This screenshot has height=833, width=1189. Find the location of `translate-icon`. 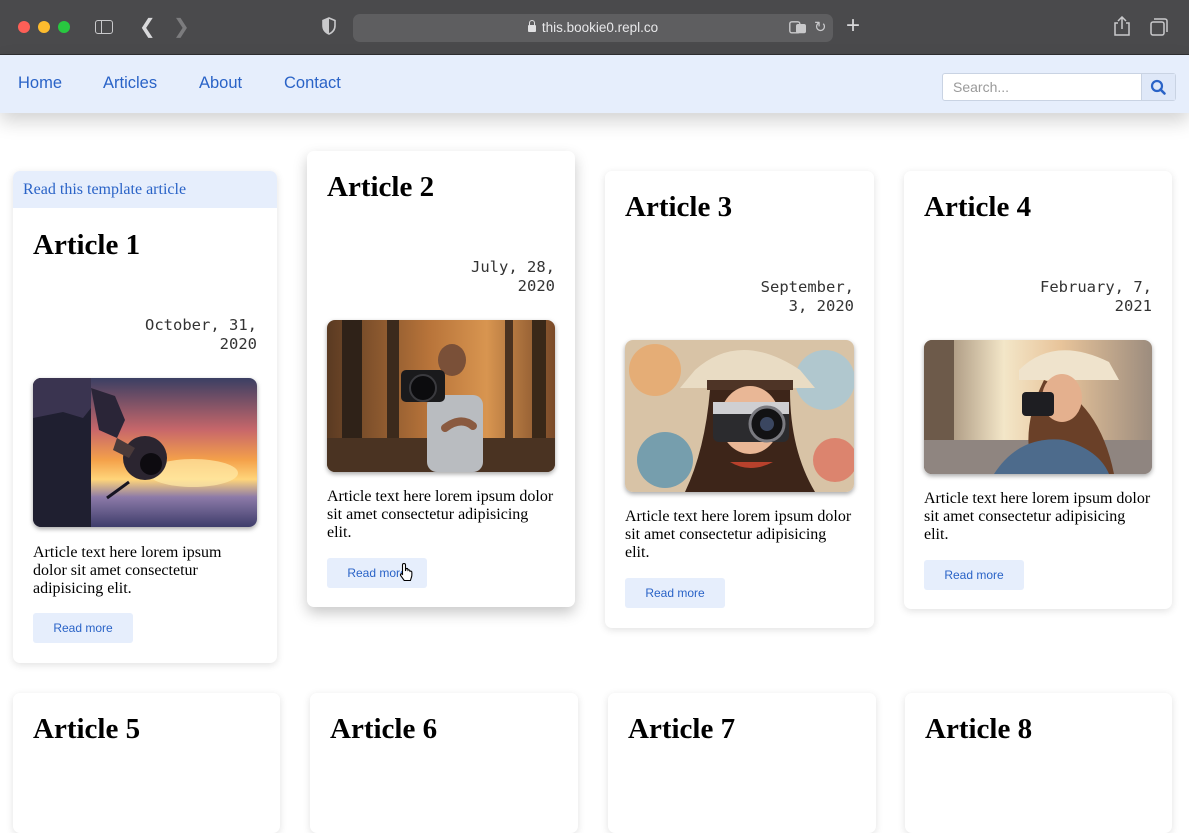

translate-icon is located at coordinates (798, 27).